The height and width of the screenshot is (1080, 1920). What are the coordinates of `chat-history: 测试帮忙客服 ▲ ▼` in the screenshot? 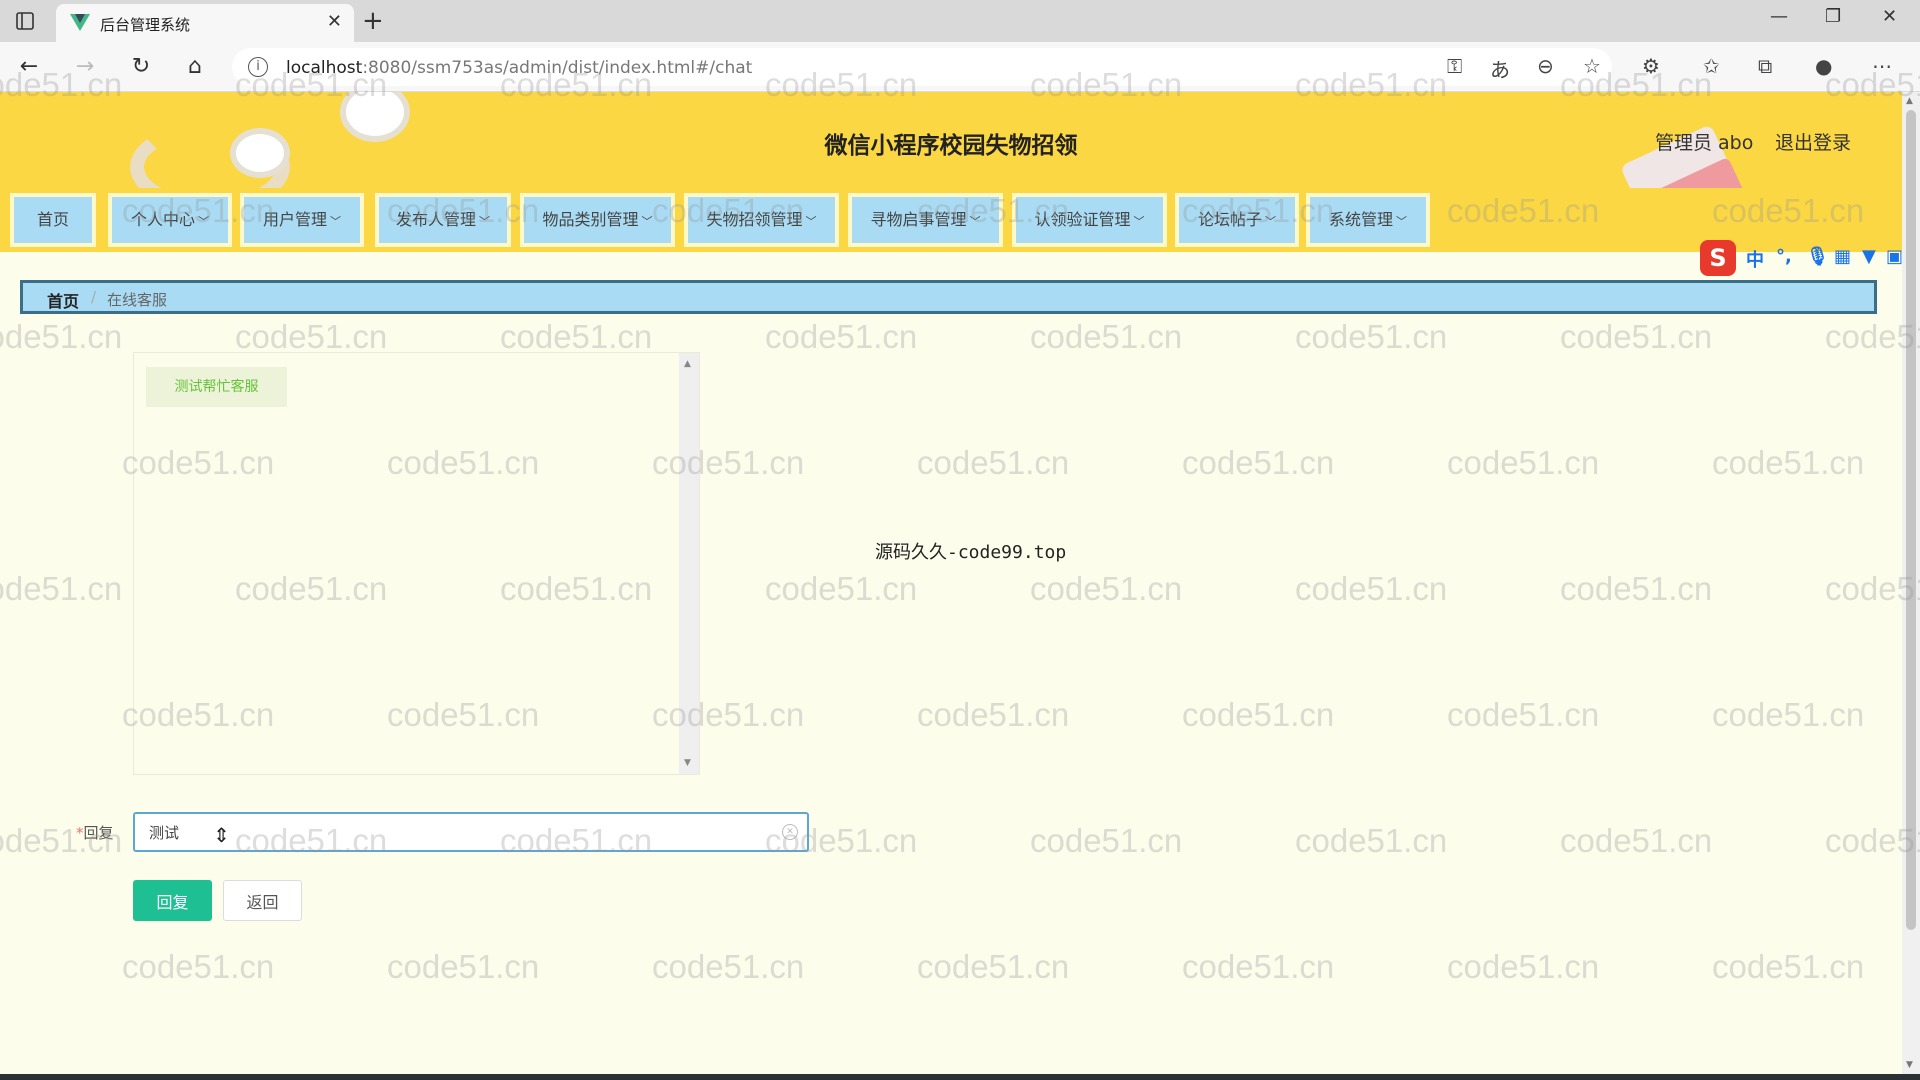 It's located at (416, 563).